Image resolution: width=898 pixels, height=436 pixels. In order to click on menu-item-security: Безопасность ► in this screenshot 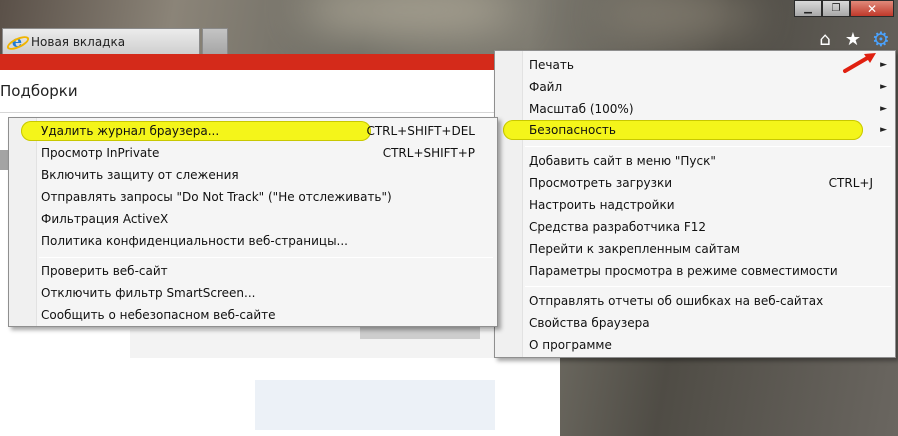, I will do `click(695, 130)`.